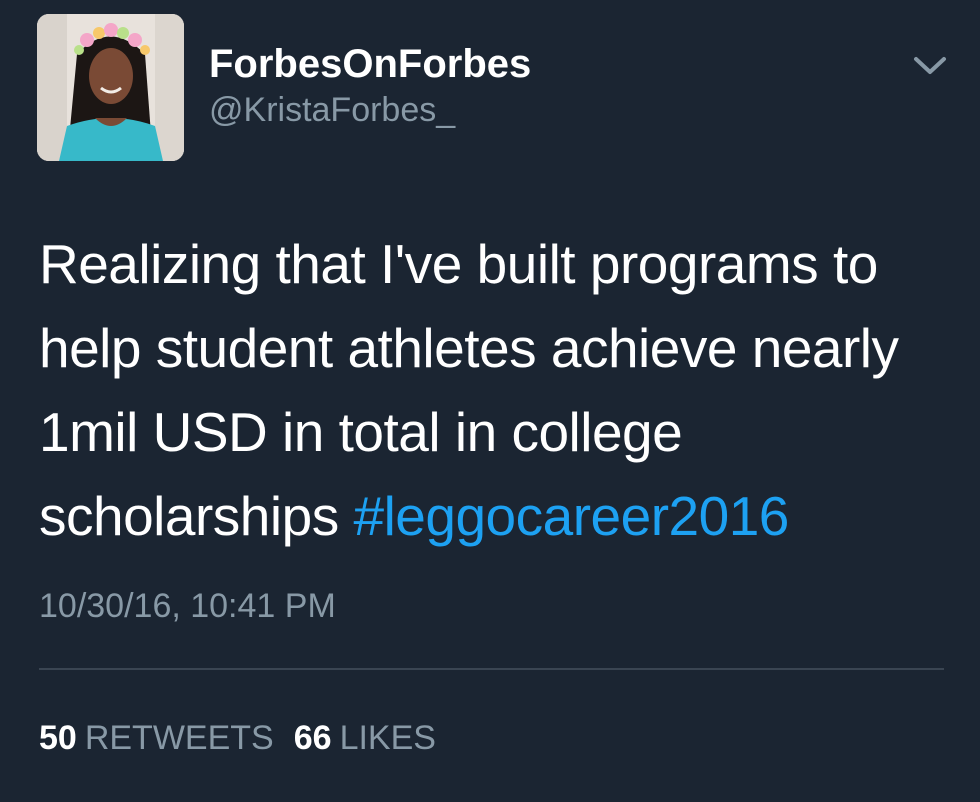 The height and width of the screenshot is (802, 980). I want to click on chevron-down-icon, so click(930, 65).